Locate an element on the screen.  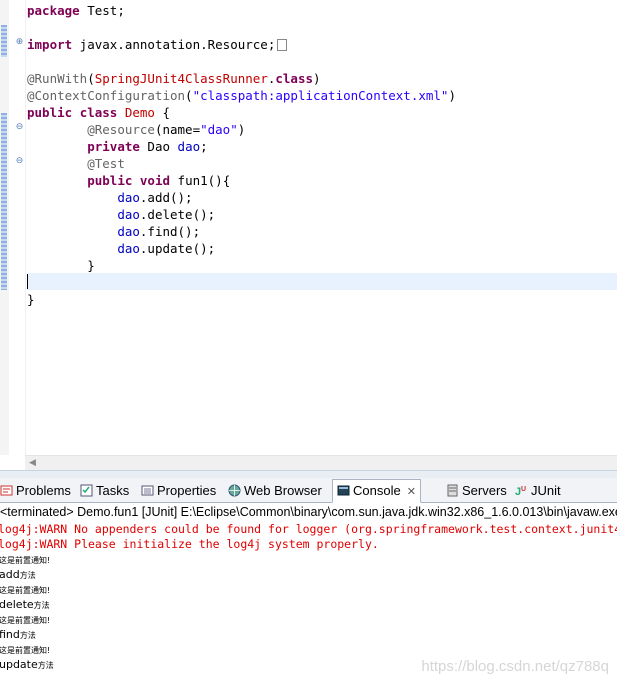
output-text-small: 方法 is located at coordinates (27, 635).